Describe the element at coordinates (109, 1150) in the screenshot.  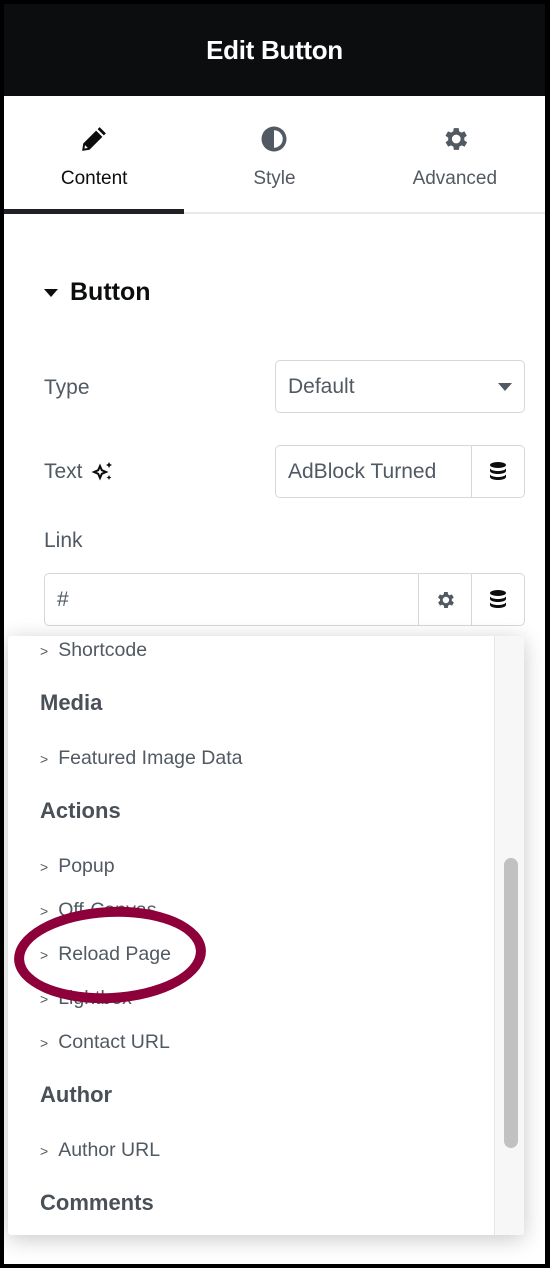
I see `list-item-label: Author URL` at that location.